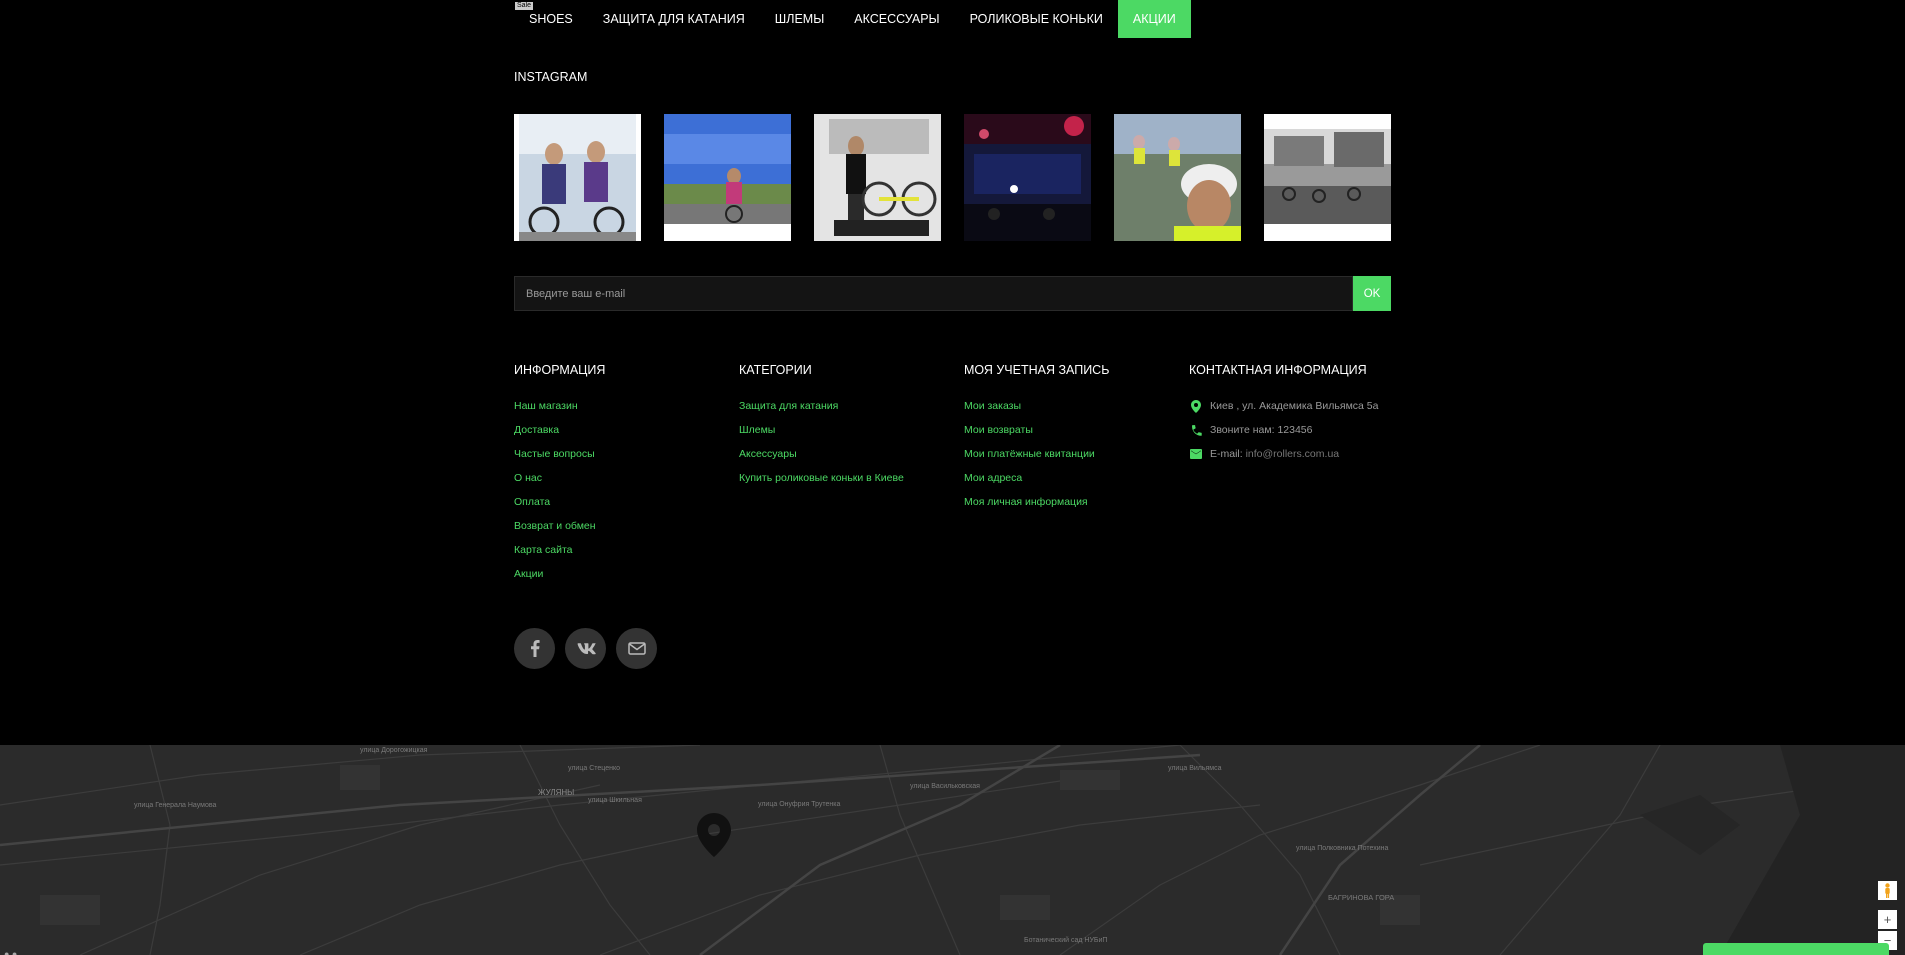 Image resolution: width=1905 pixels, height=955 pixels. I want to click on nav-item-protection: ЗАЩИТА ДЛЯ КАТАНИЯ, so click(674, 19).